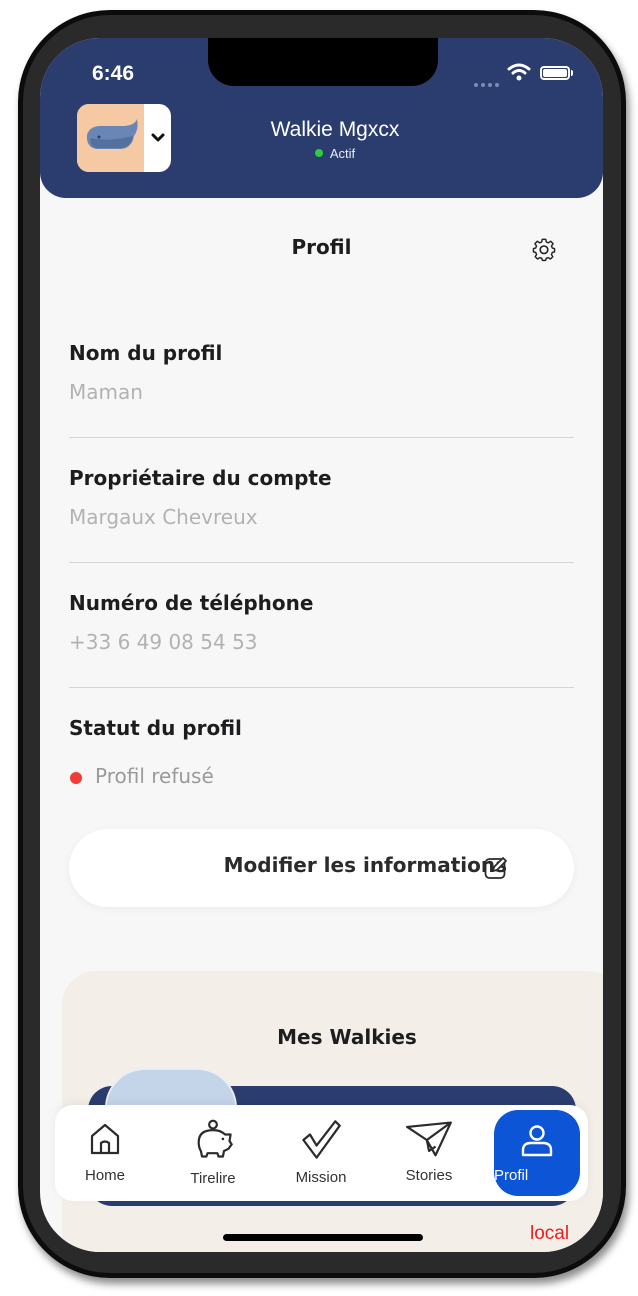 The height and width of the screenshot is (1296, 638). What do you see at coordinates (112, 134) in the screenshot?
I see `whale-icon` at bounding box center [112, 134].